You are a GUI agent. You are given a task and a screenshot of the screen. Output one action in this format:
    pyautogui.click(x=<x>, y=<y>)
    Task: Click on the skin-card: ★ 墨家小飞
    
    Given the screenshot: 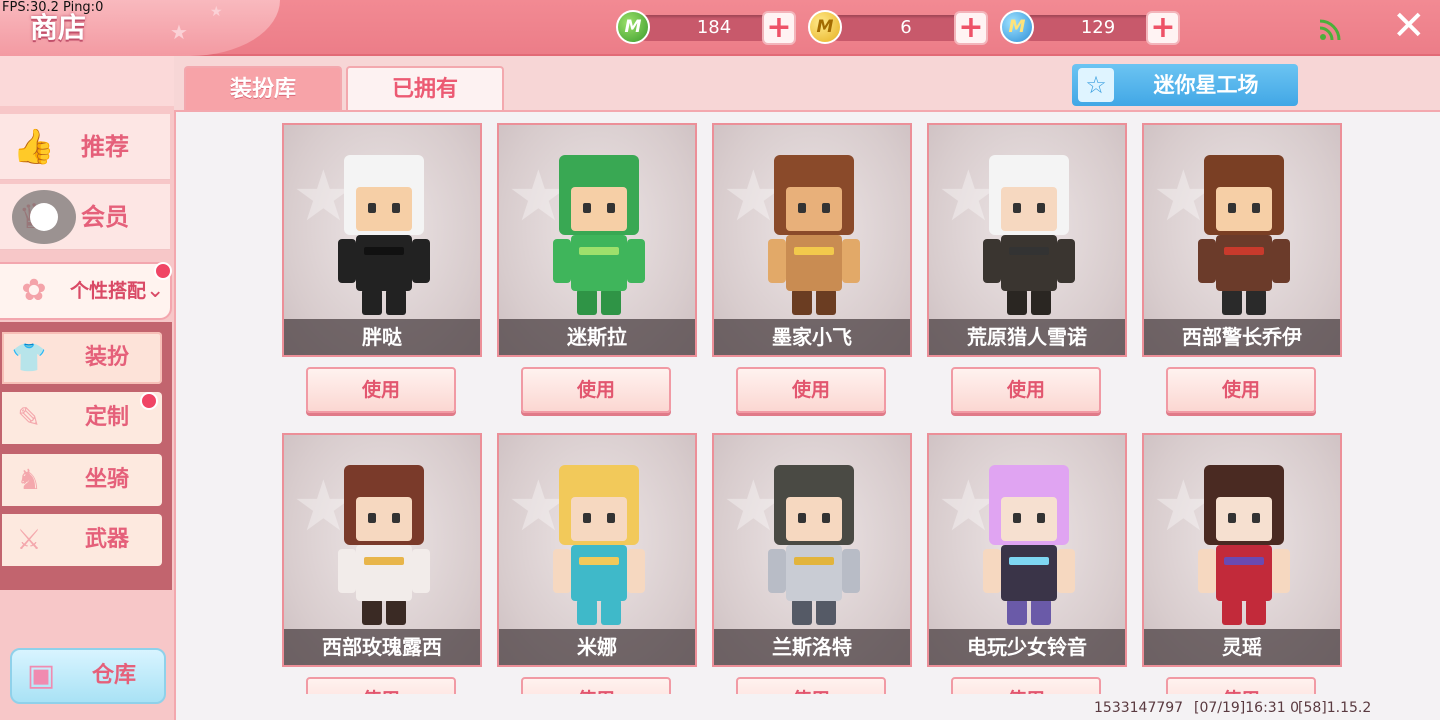 What is the action you would take?
    pyautogui.click(x=812, y=240)
    